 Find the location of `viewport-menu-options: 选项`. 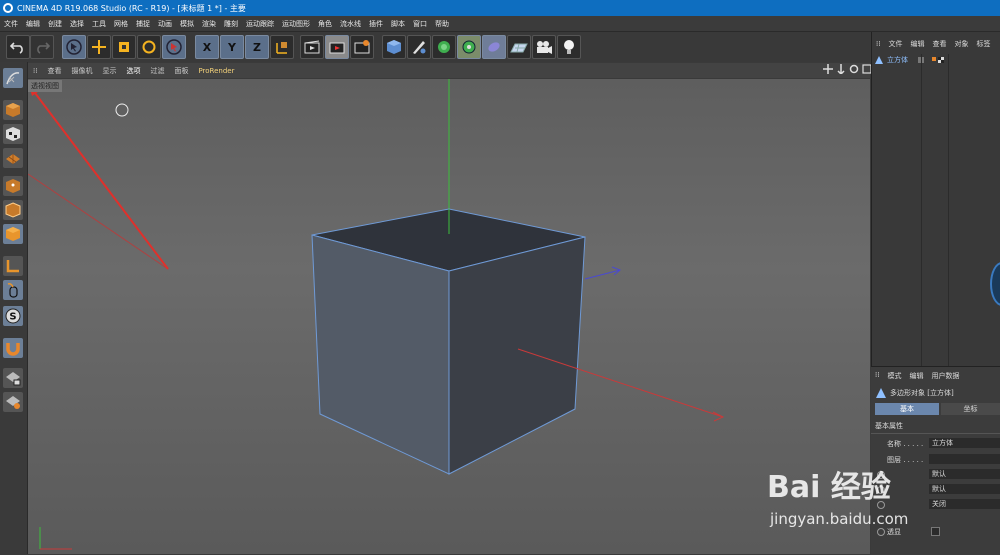

viewport-menu-options: 选项 is located at coordinates (133, 71).